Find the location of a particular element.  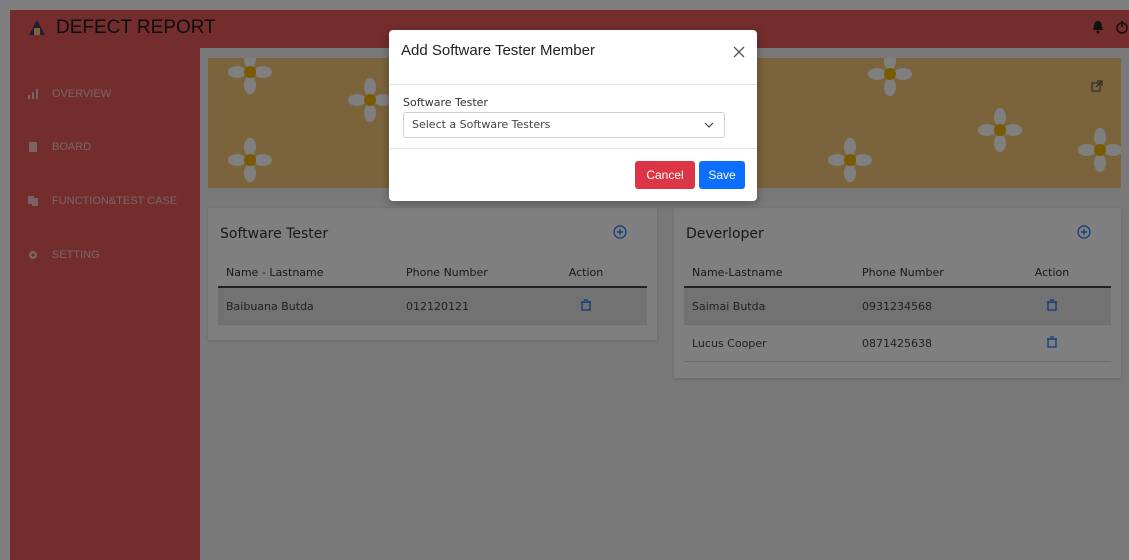

select-placeholder: Select a Software Testers is located at coordinates (481, 124).